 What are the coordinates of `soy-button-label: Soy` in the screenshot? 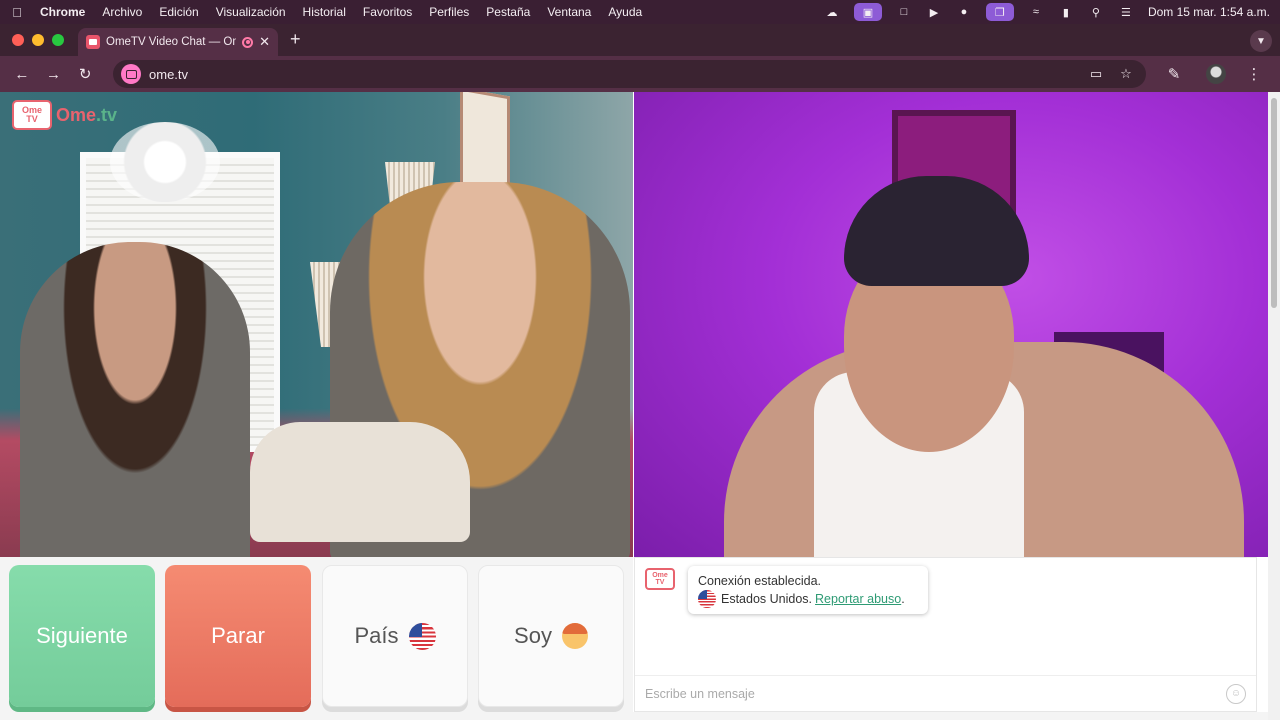 It's located at (533, 635).